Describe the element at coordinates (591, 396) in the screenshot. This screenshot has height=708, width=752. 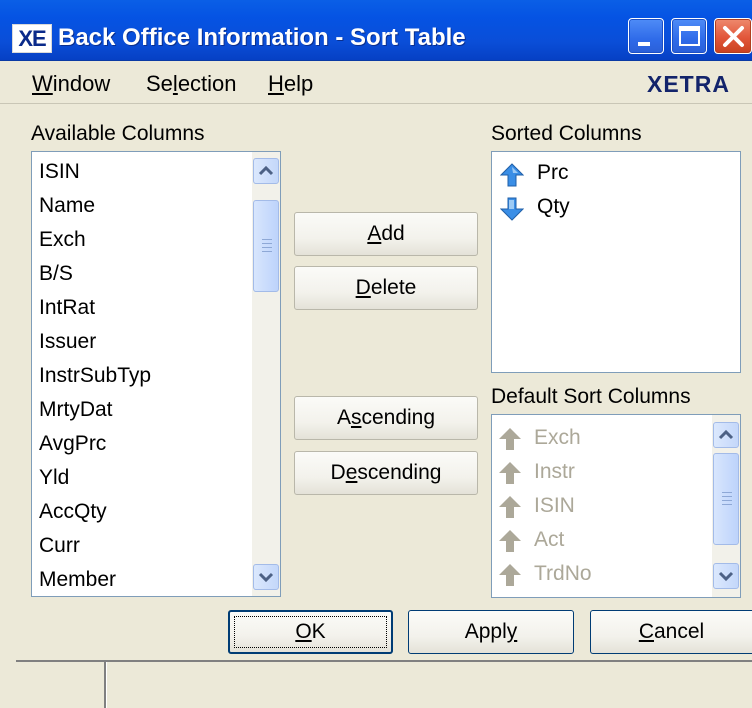
I see `default-sort-columns-label: Default Sort Columns` at that location.